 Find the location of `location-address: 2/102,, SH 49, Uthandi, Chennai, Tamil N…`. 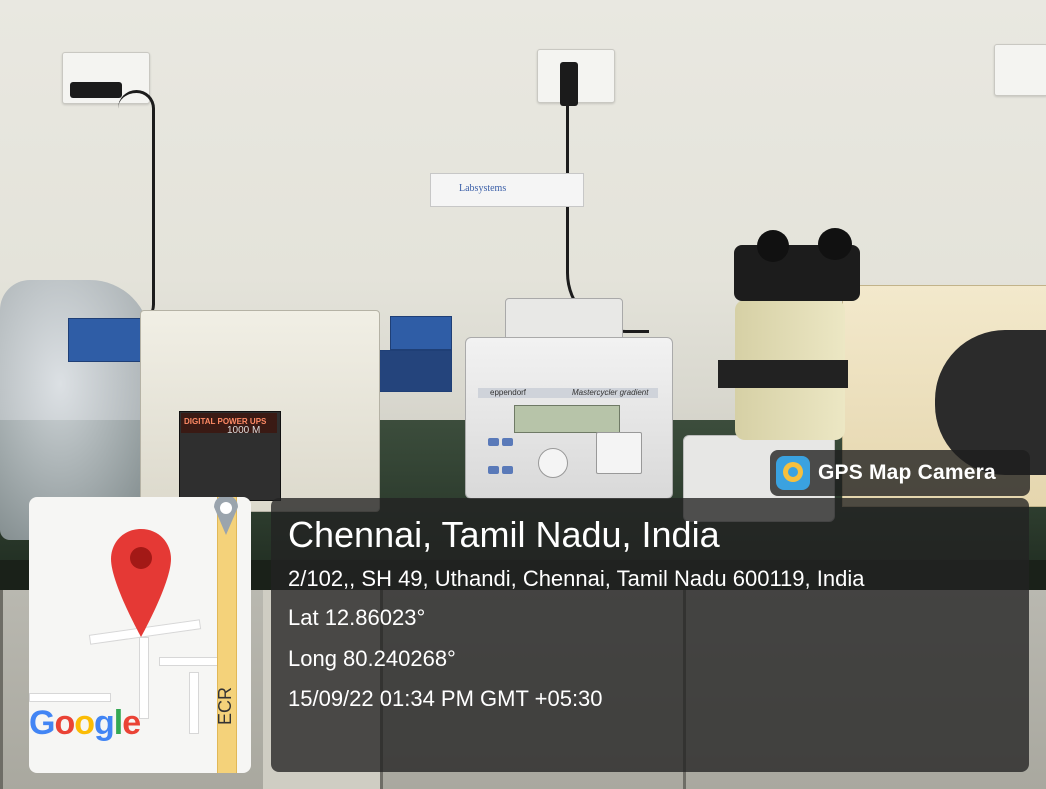

location-address: 2/102,, SH 49, Uthandi, Chennai, Tamil N… is located at coordinates (576, 578).